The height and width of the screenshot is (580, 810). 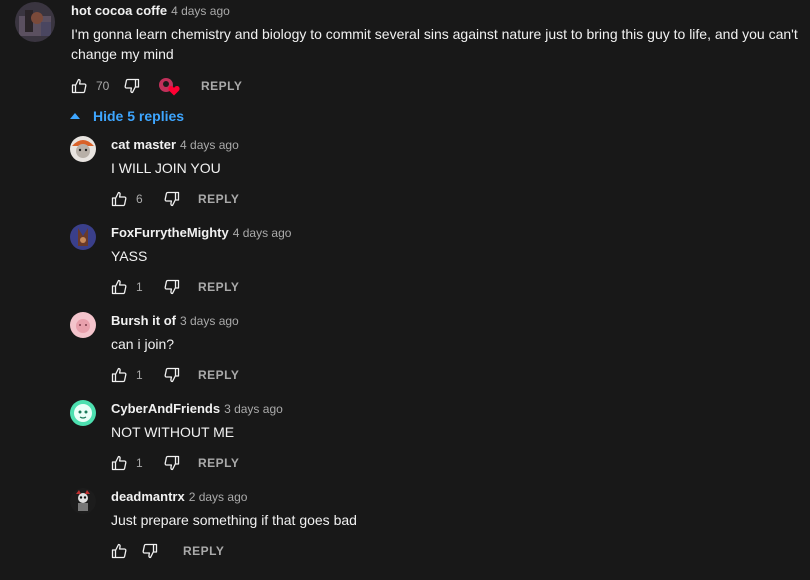 I want to click on comment-actions: 70, so click(x=105, y=86).